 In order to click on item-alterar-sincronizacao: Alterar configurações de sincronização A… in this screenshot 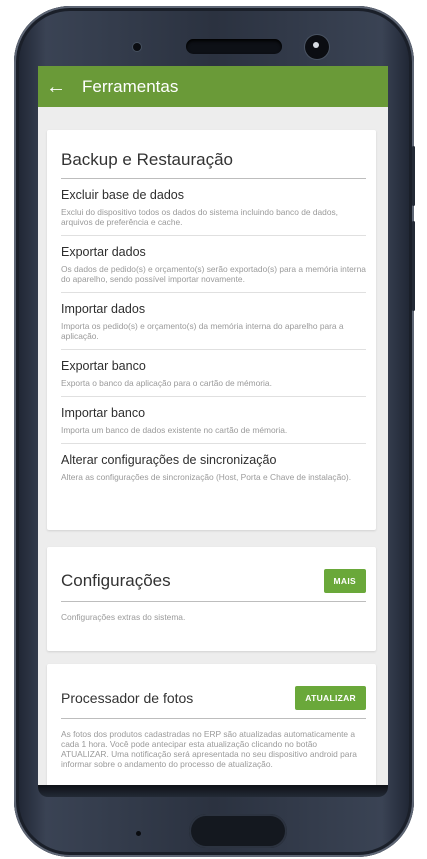, I will do `click(213, 467)`.